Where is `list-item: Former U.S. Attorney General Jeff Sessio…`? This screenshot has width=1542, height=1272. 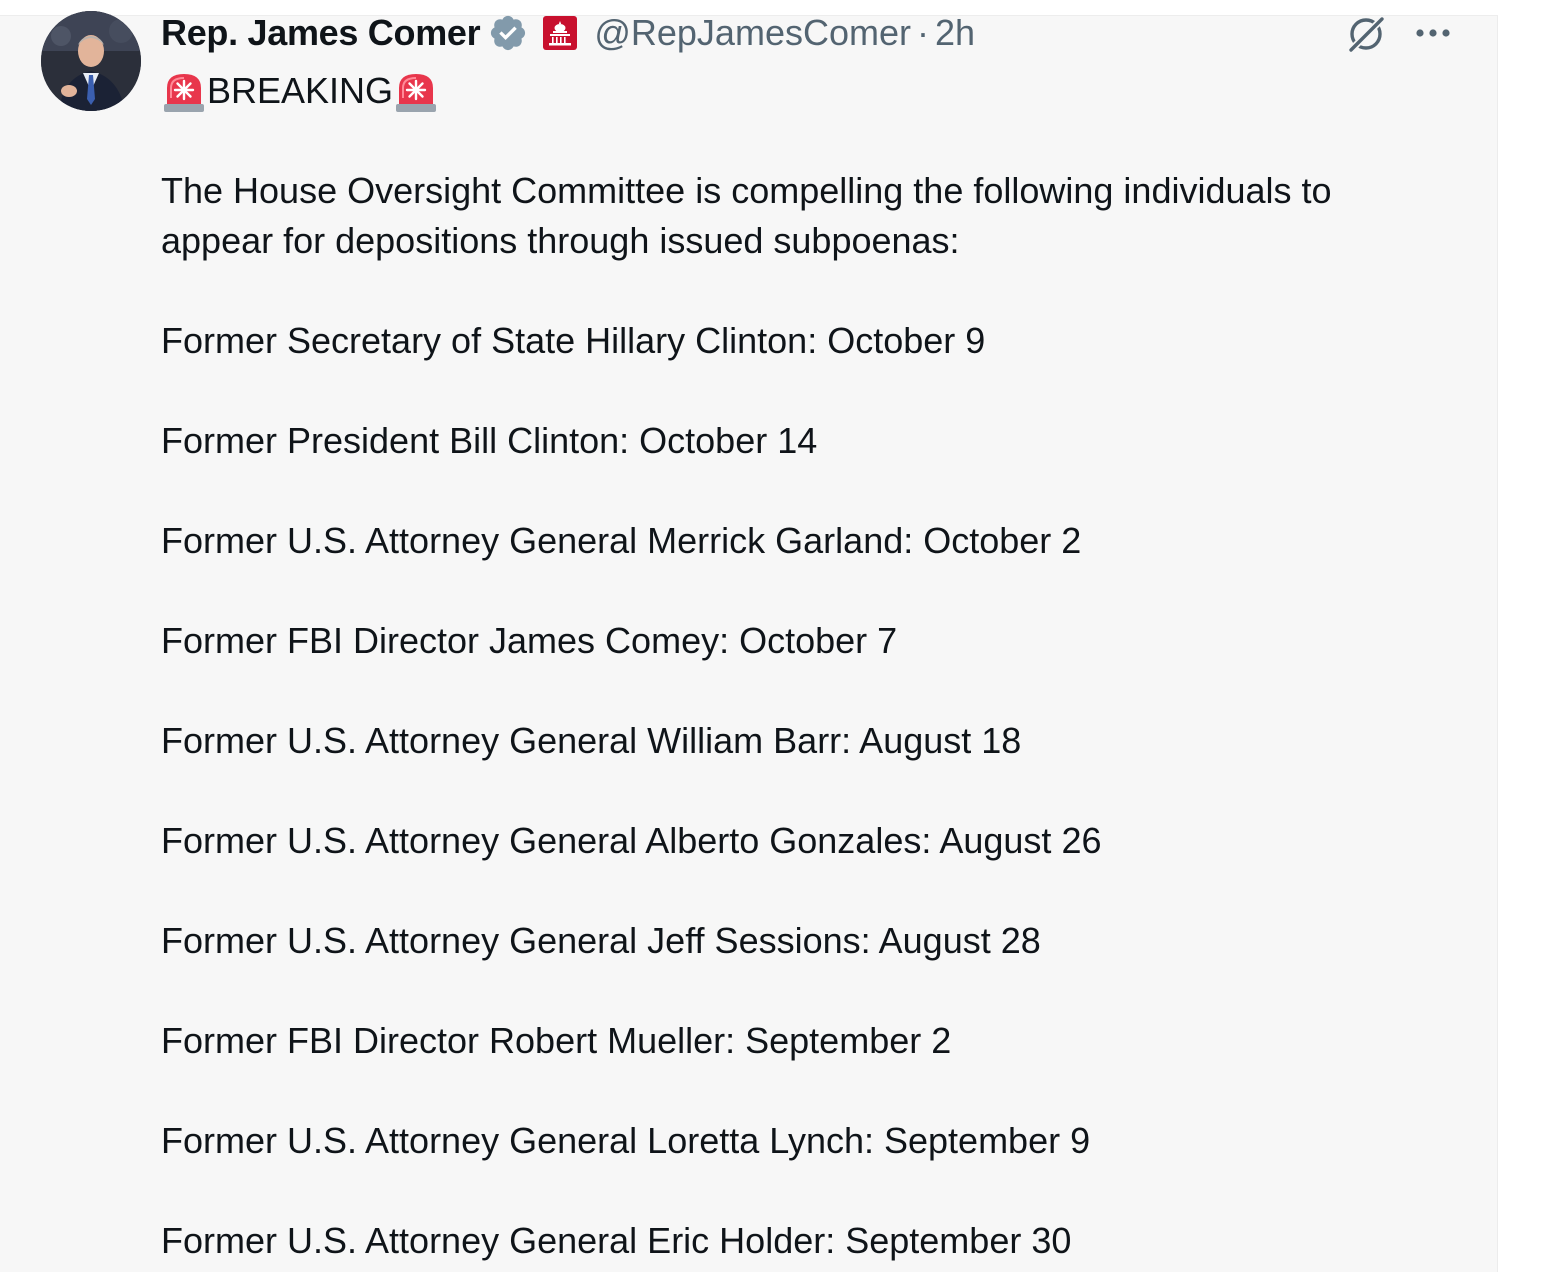
list-item: Former U.S. Attorney General Jeff Sessio… is located at coordinates (601, 940).